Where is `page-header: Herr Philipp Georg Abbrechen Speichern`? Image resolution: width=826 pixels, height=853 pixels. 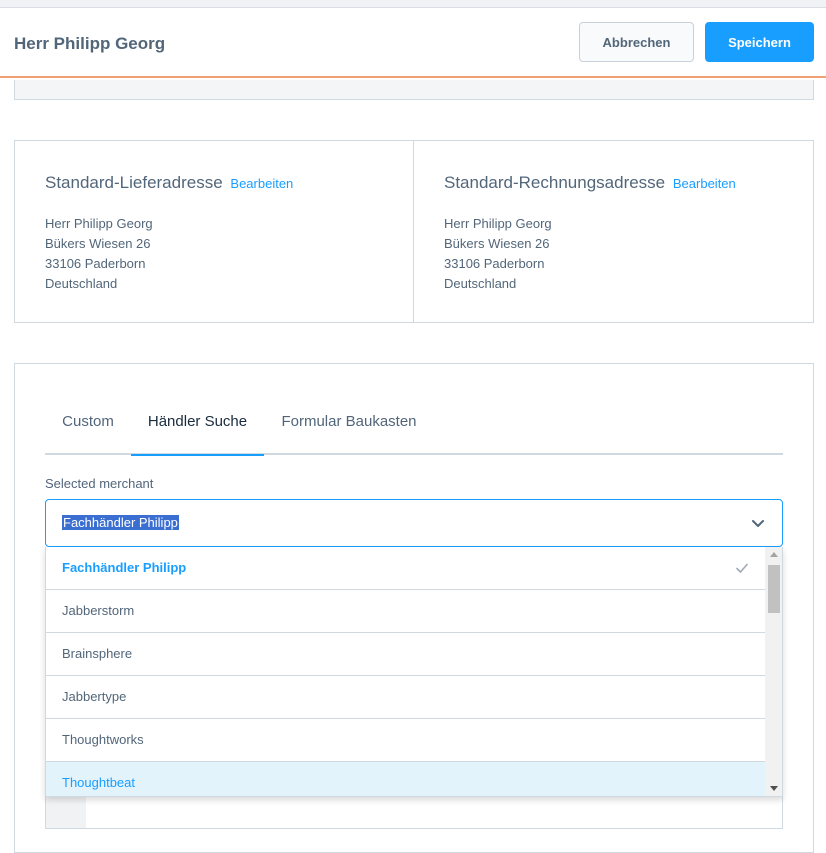 page-header: Herr Philipp Georg Abbrechen Speichern is located at coordinates (413, 43).